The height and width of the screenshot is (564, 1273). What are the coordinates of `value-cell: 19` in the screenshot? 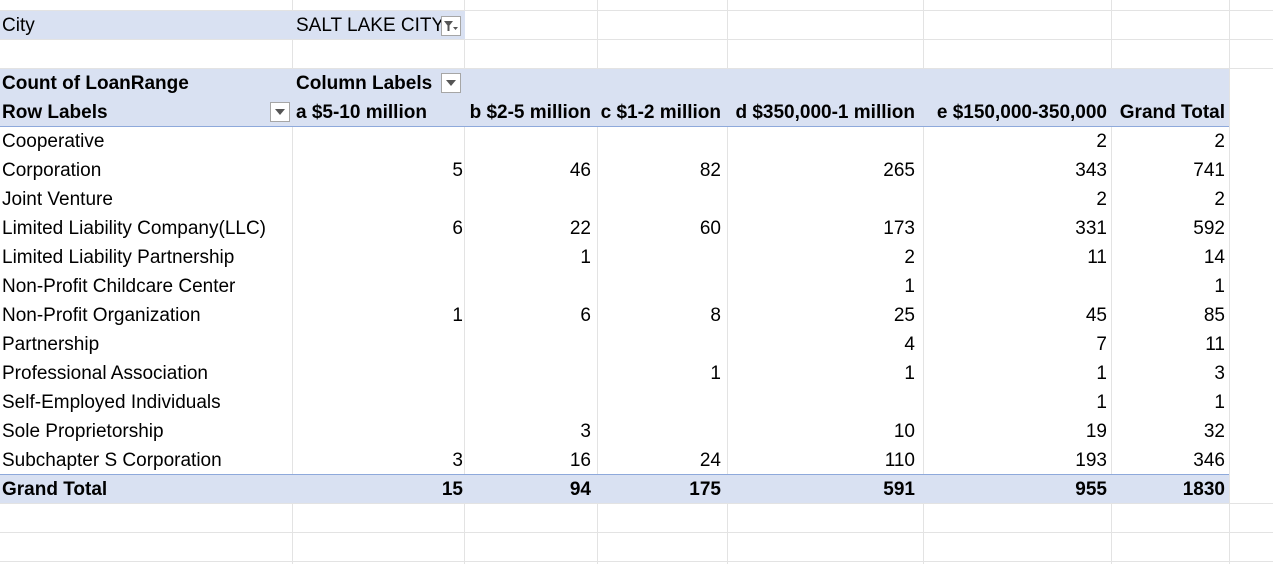 It's located at (1096, 431).